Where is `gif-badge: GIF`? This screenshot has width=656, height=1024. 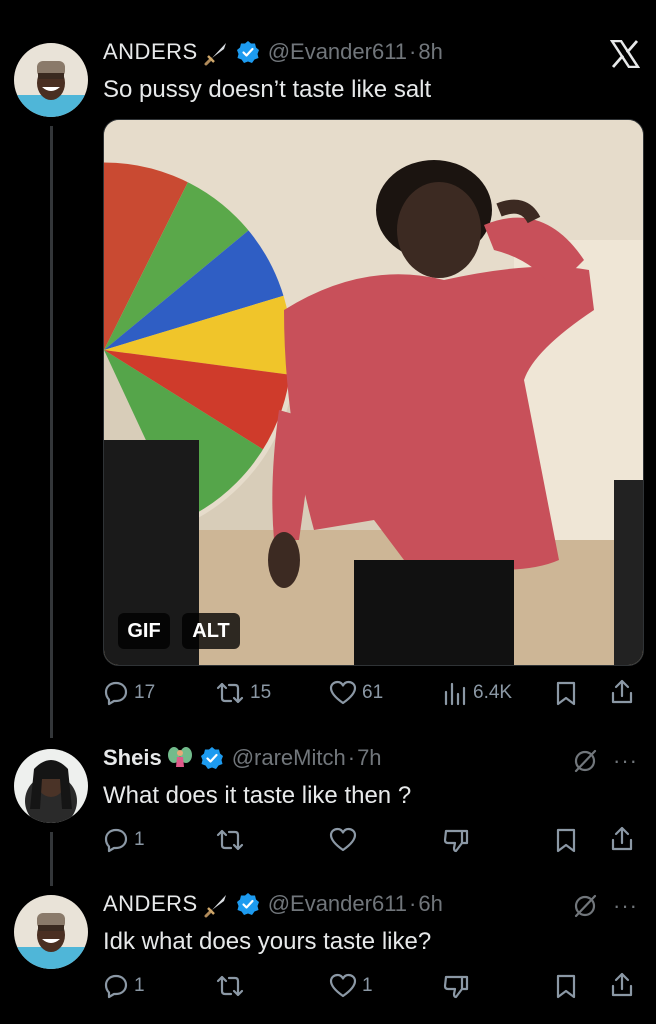
gif-badge: GIF is located at coordinates (144, 631).